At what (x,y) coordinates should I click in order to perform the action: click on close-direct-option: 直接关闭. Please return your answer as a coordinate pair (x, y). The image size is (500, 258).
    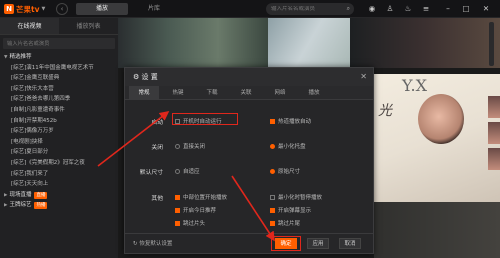
    Looking at the image, I should click on (190, 146).